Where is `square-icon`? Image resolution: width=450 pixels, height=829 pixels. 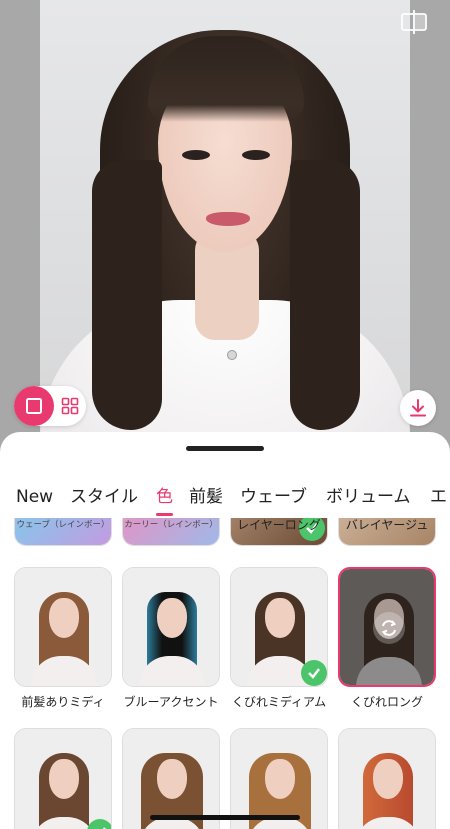 square-icon is located at coordinates (34, 406).